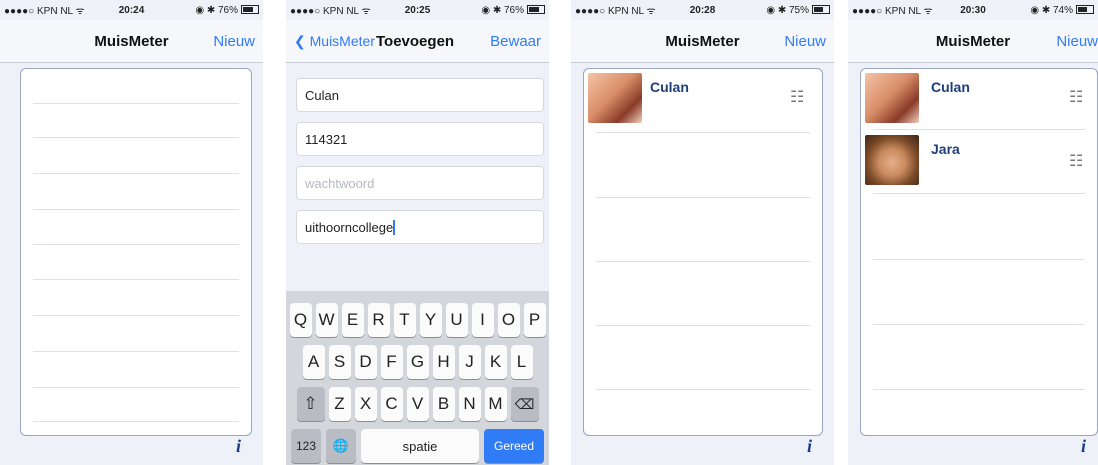 This screenshot has width=1098, height=465. What do you see at coordinates (313, 362) in the screenshot?
I see `key-a: A` at bounding box center [313, 362].